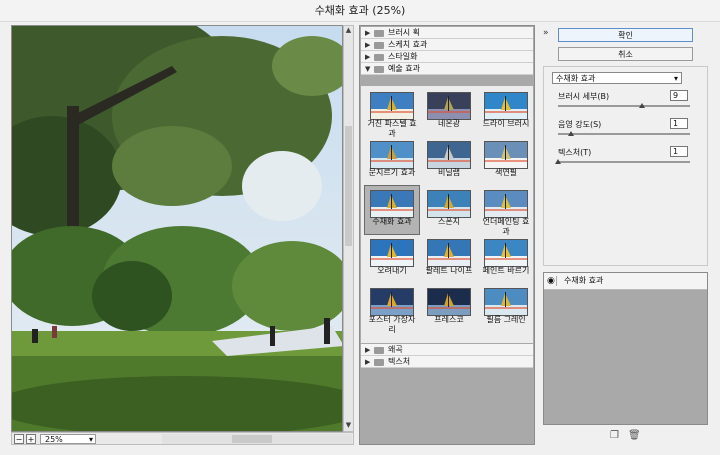 This screenshot has height=455, width=720. I want to click on ok-button: 확인, so click(625, 35).